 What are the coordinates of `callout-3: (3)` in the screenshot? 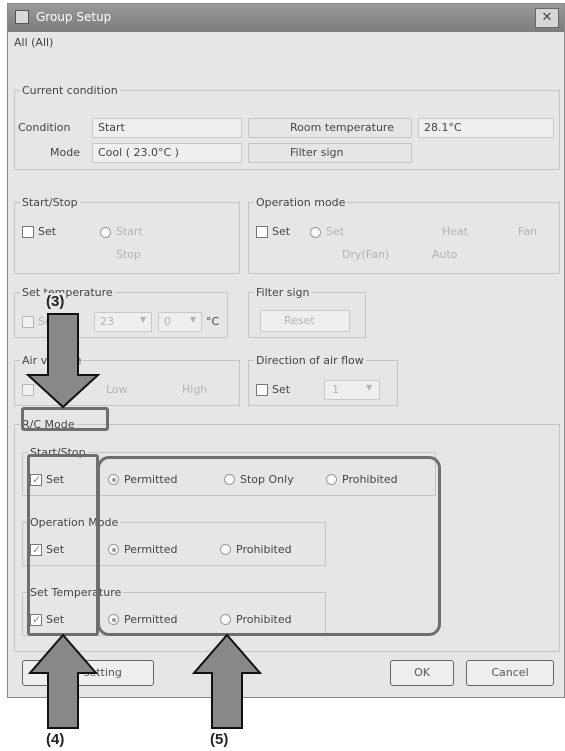 It's located at (55, 301).